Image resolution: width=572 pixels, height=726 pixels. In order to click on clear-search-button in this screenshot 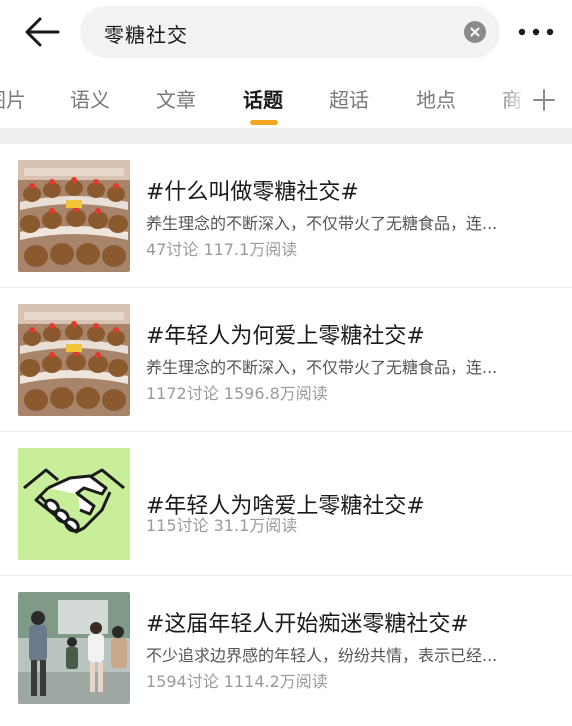, I will do `click(475, 32)`.